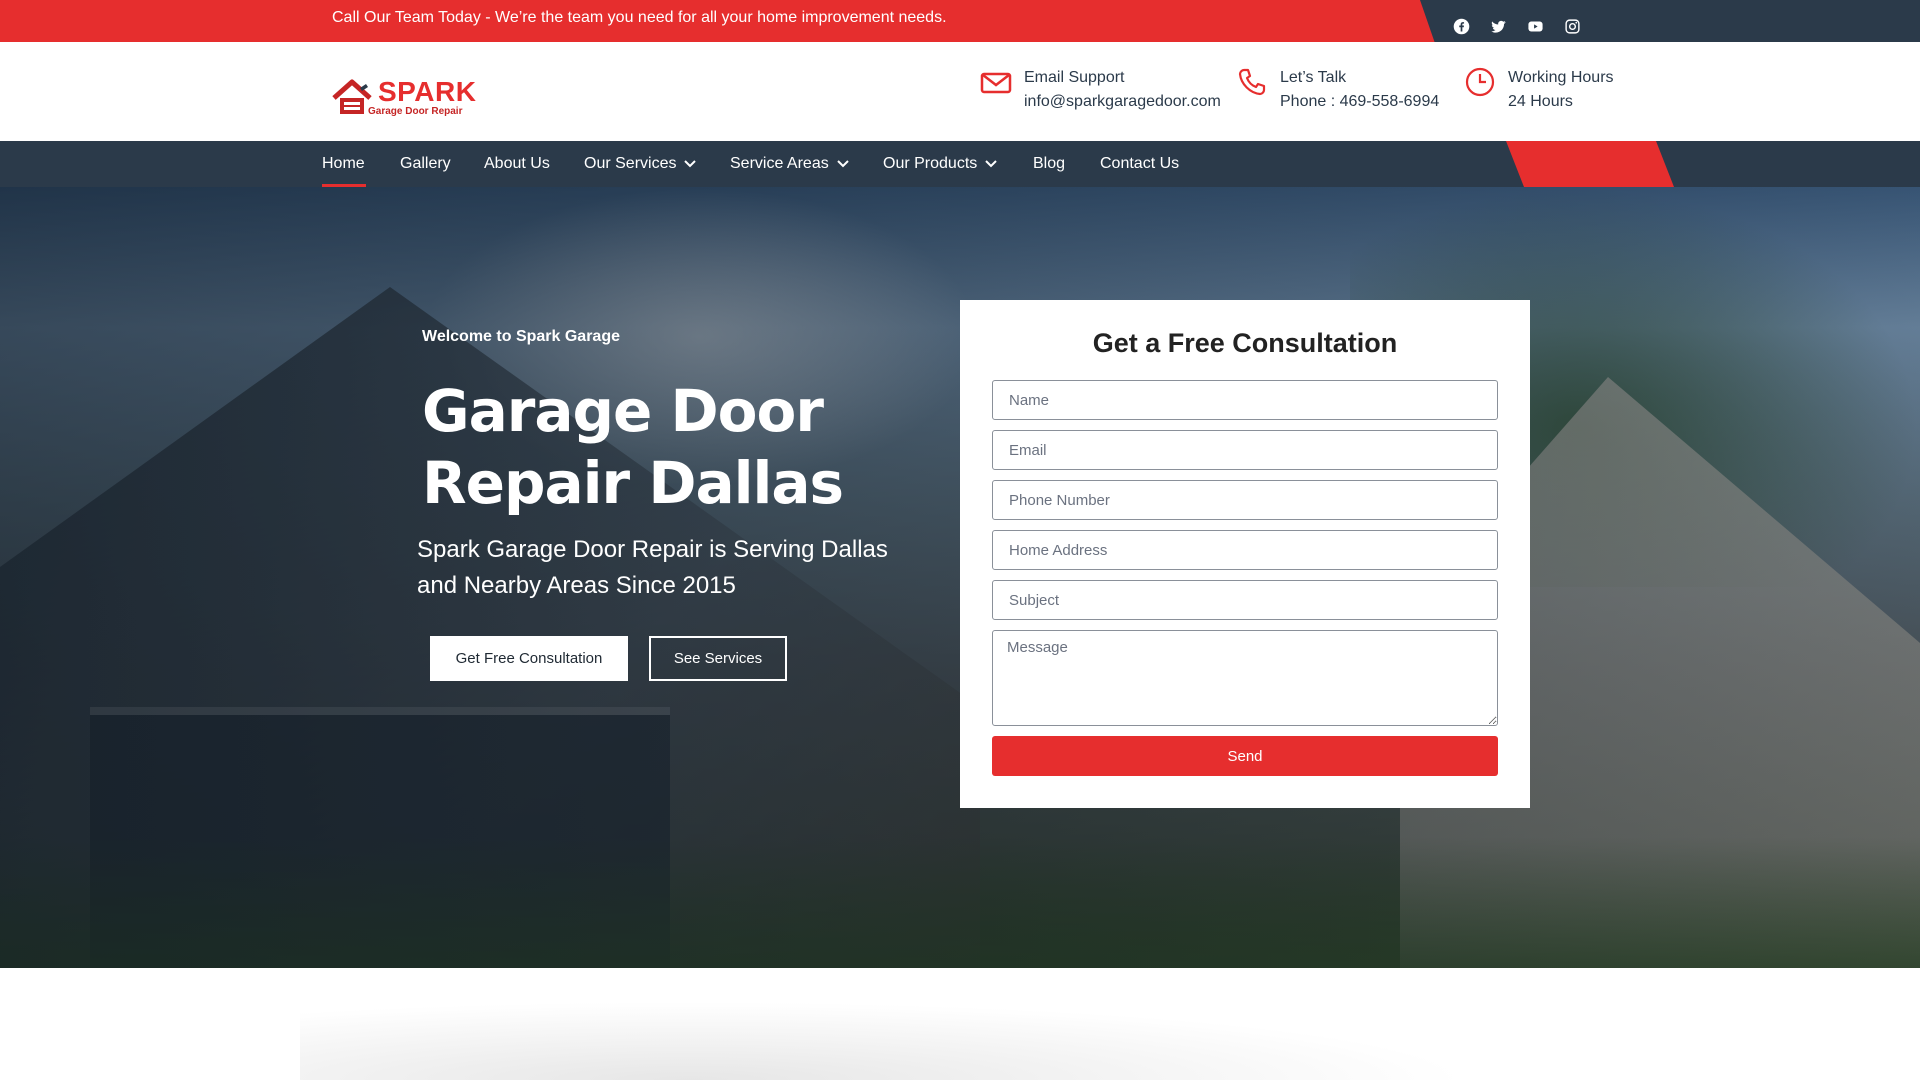 Image resolution: width=1920 pixels, height=1080 pixels. Describe the element at coordinates (1561, 77) in the screenshot. I see `working-hours-title: Working Hours` at that location.